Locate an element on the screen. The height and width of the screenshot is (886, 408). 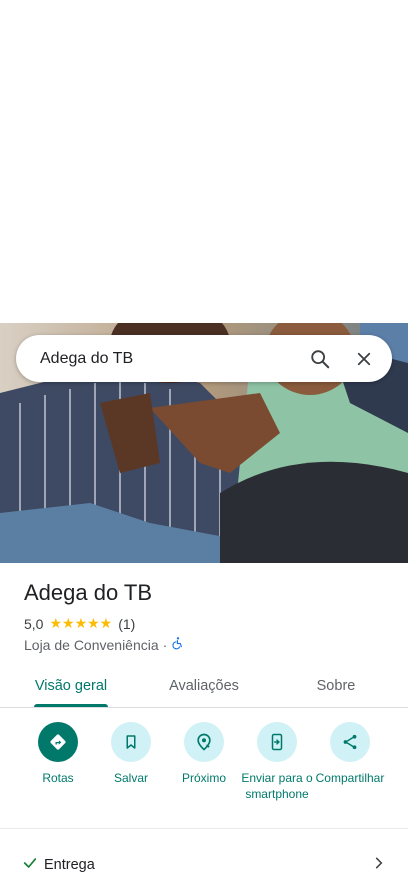
close-icon is located at coordinates (364, 359).